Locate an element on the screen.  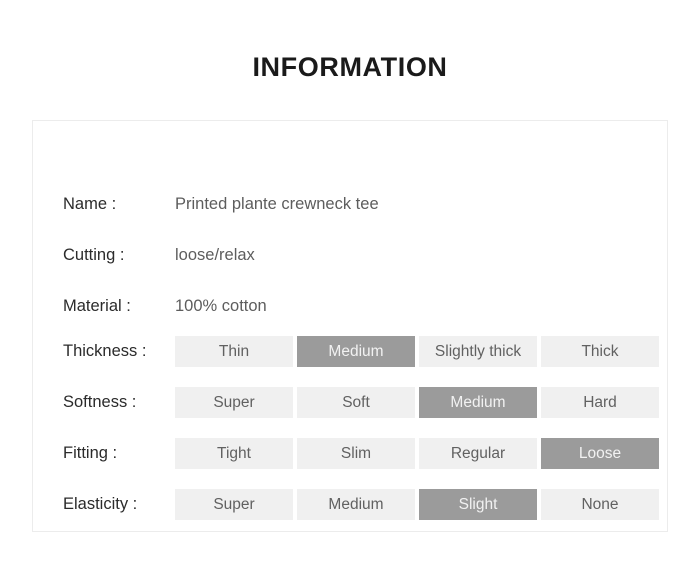
option-group-fitting: Tight Slim Regular Loose is located at coordinates (417, 453).